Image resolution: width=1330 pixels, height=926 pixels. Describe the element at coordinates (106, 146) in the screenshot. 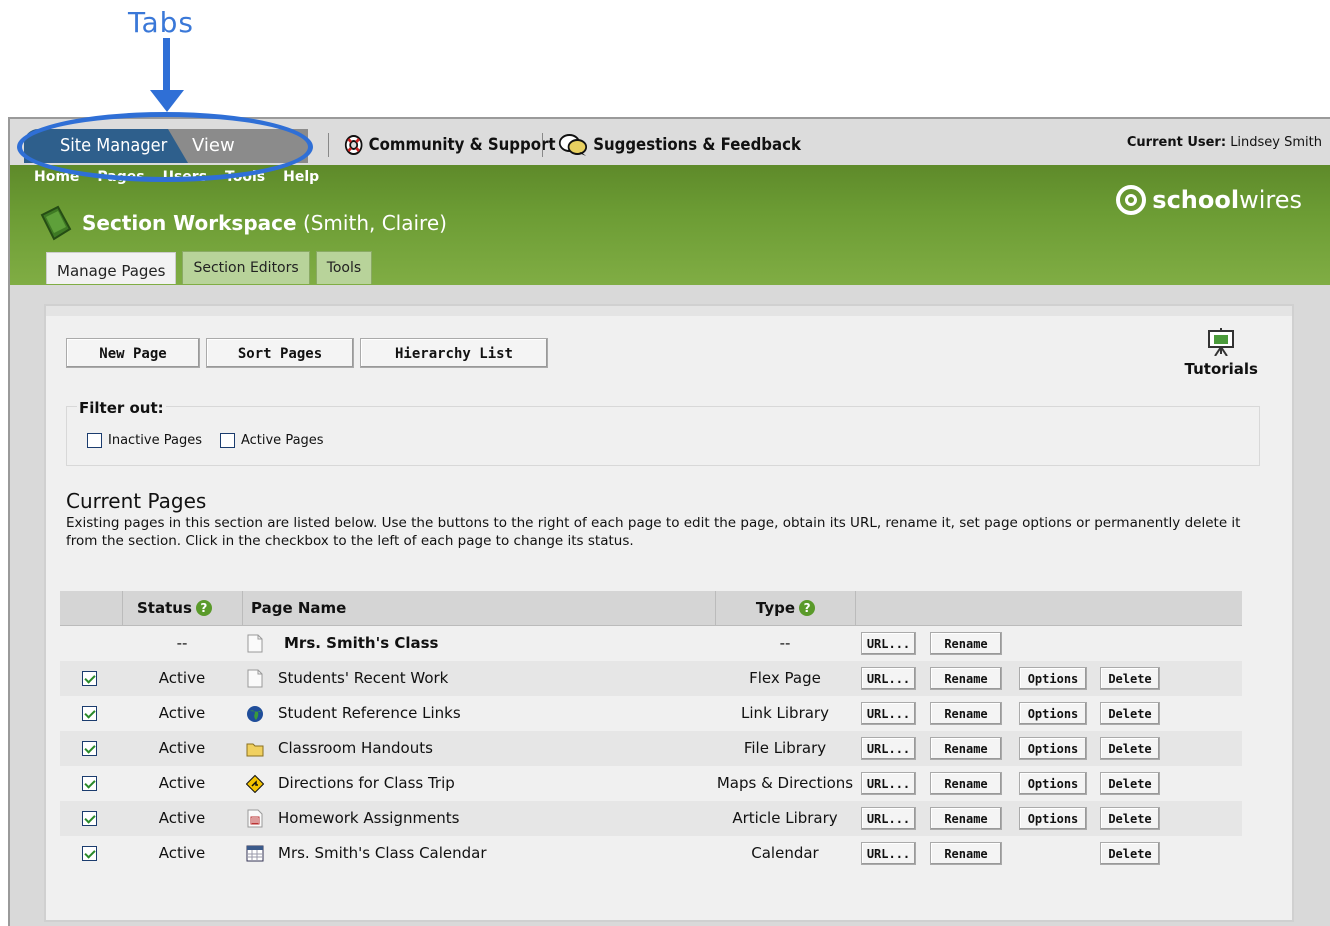

I see `tab-site-manager: Site Manager` at that location.